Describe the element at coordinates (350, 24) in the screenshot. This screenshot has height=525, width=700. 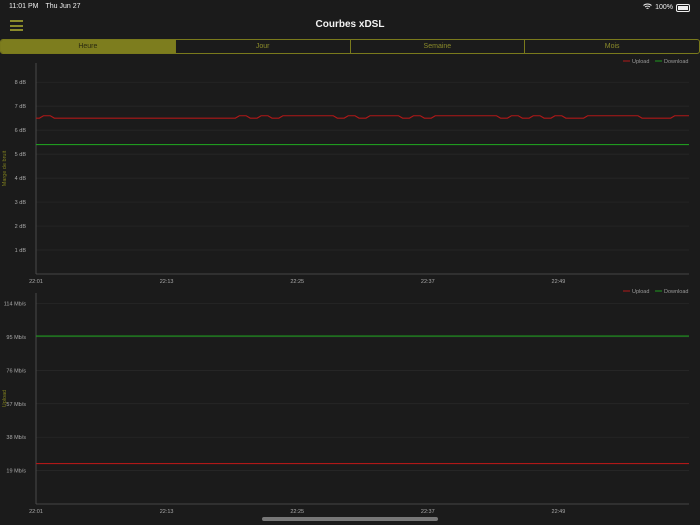
I see `page-title: Courbes xDSL` at that location.